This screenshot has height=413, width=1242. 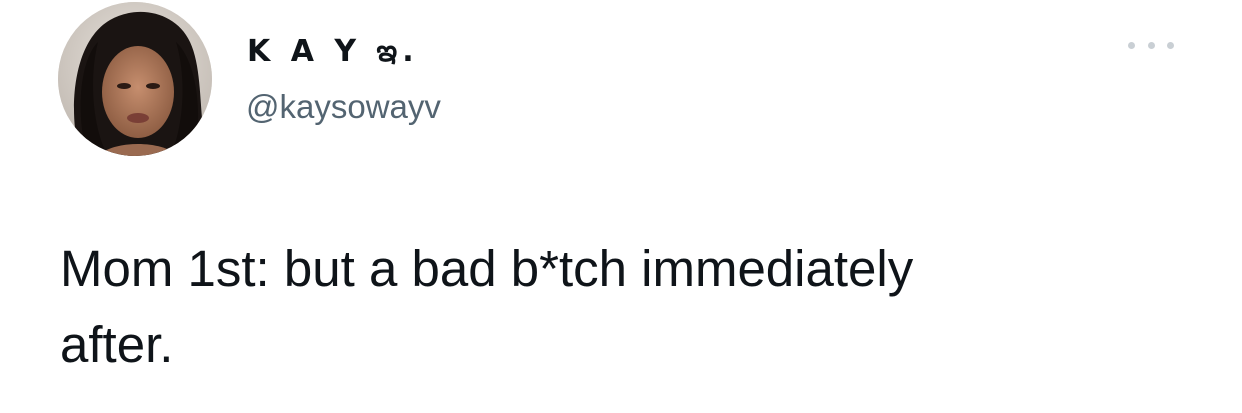 What do you see at coordinates (343, 107) in the screenshot?
I see `user-handle: @kaysowayv` at bounding box center [343, 107].